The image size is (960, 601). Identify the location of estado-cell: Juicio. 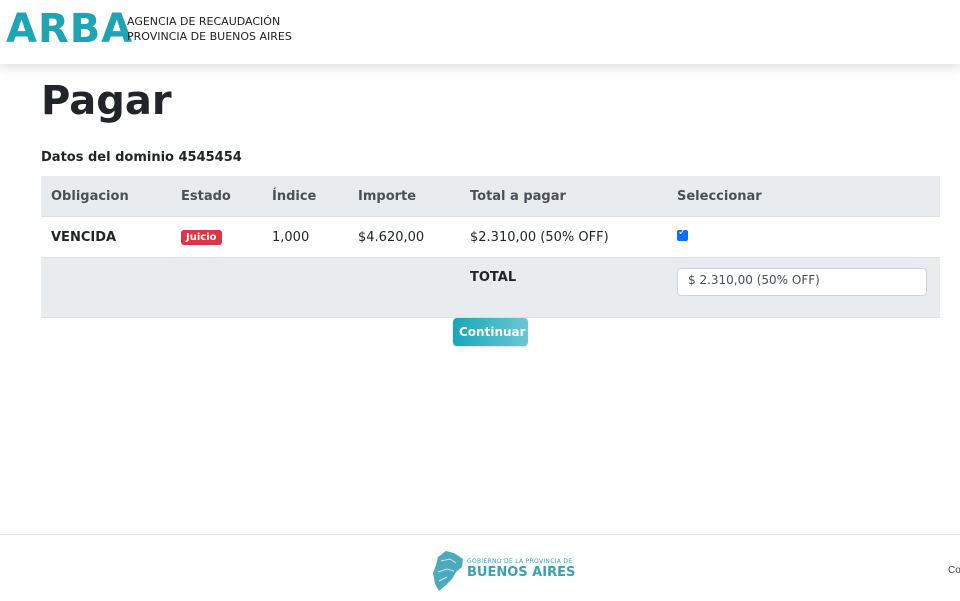
(216, 237).